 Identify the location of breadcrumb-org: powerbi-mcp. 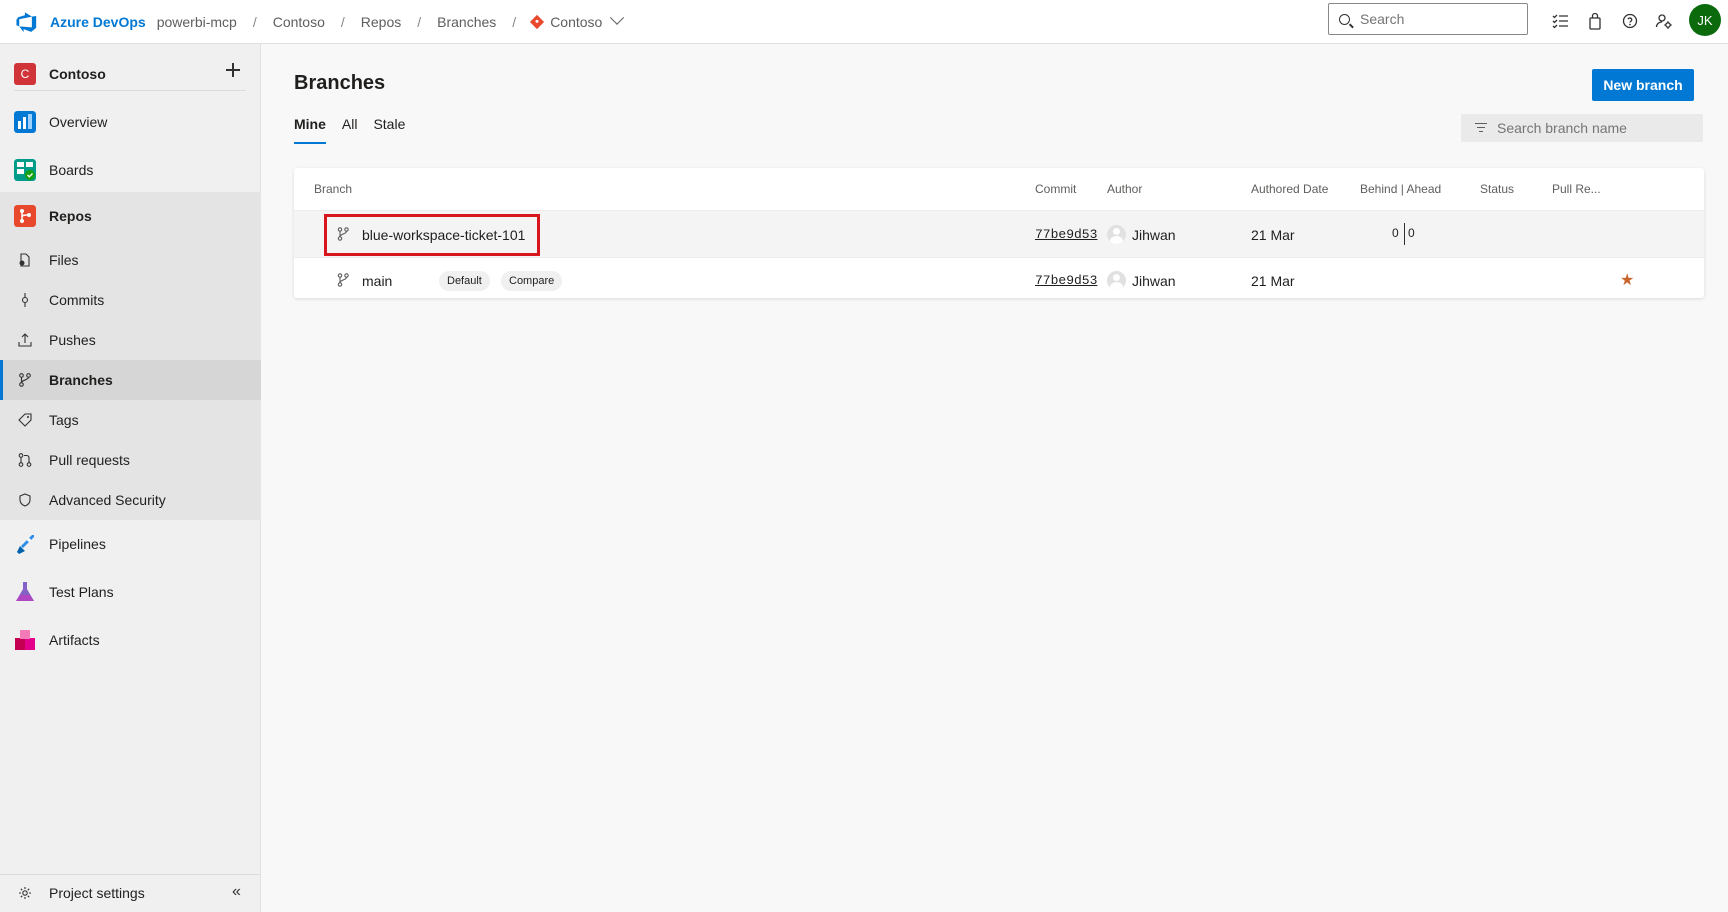
(197, 22).